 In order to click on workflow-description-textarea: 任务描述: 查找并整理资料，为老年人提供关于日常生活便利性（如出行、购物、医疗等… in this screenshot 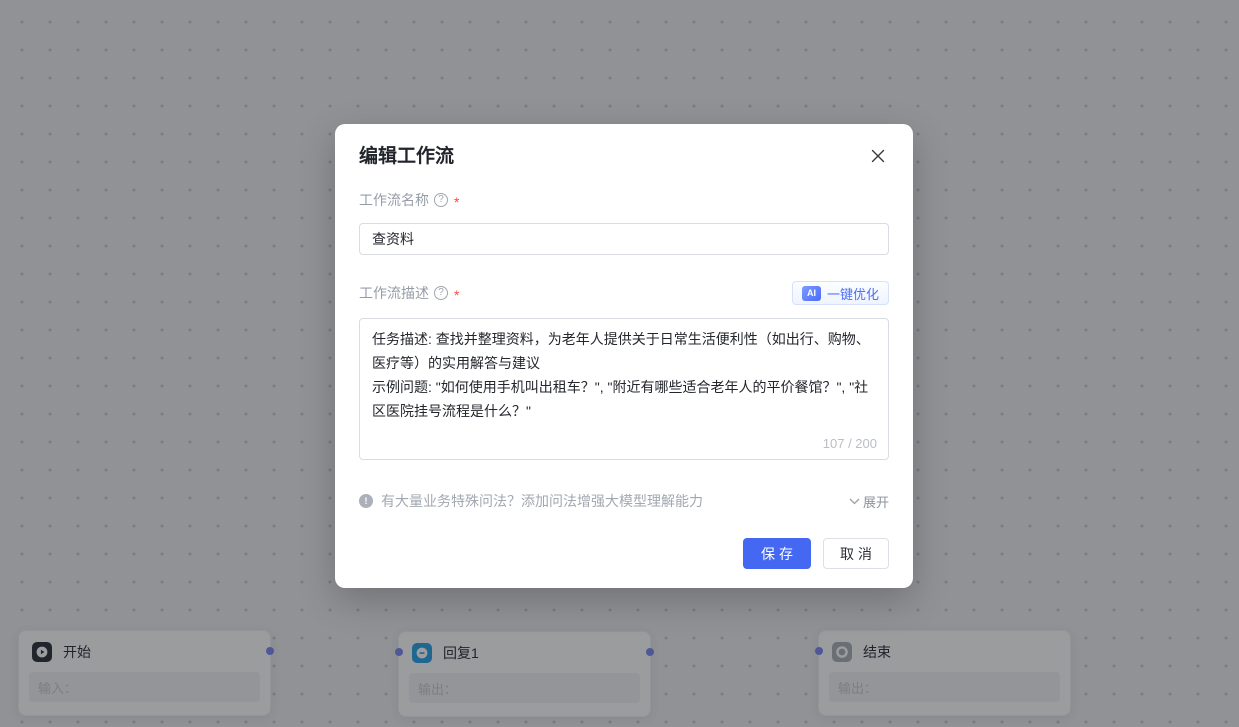, I will do `click(624, 389)`.